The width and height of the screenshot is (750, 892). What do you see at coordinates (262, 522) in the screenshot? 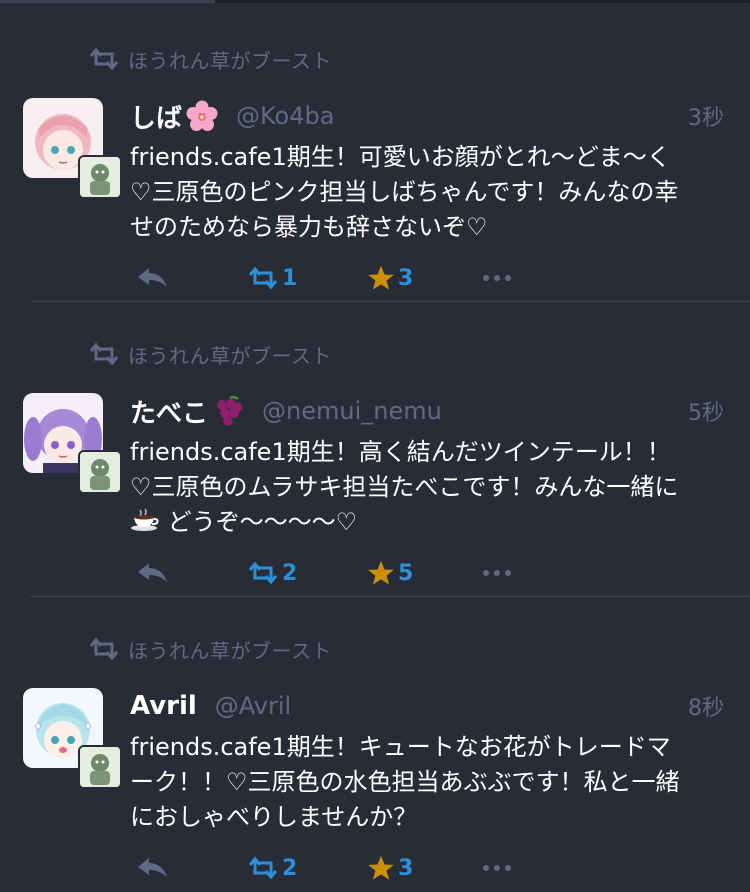
I see `content-text: どうぞ〜〜〜〜♡` at bounding box center [262, 522].